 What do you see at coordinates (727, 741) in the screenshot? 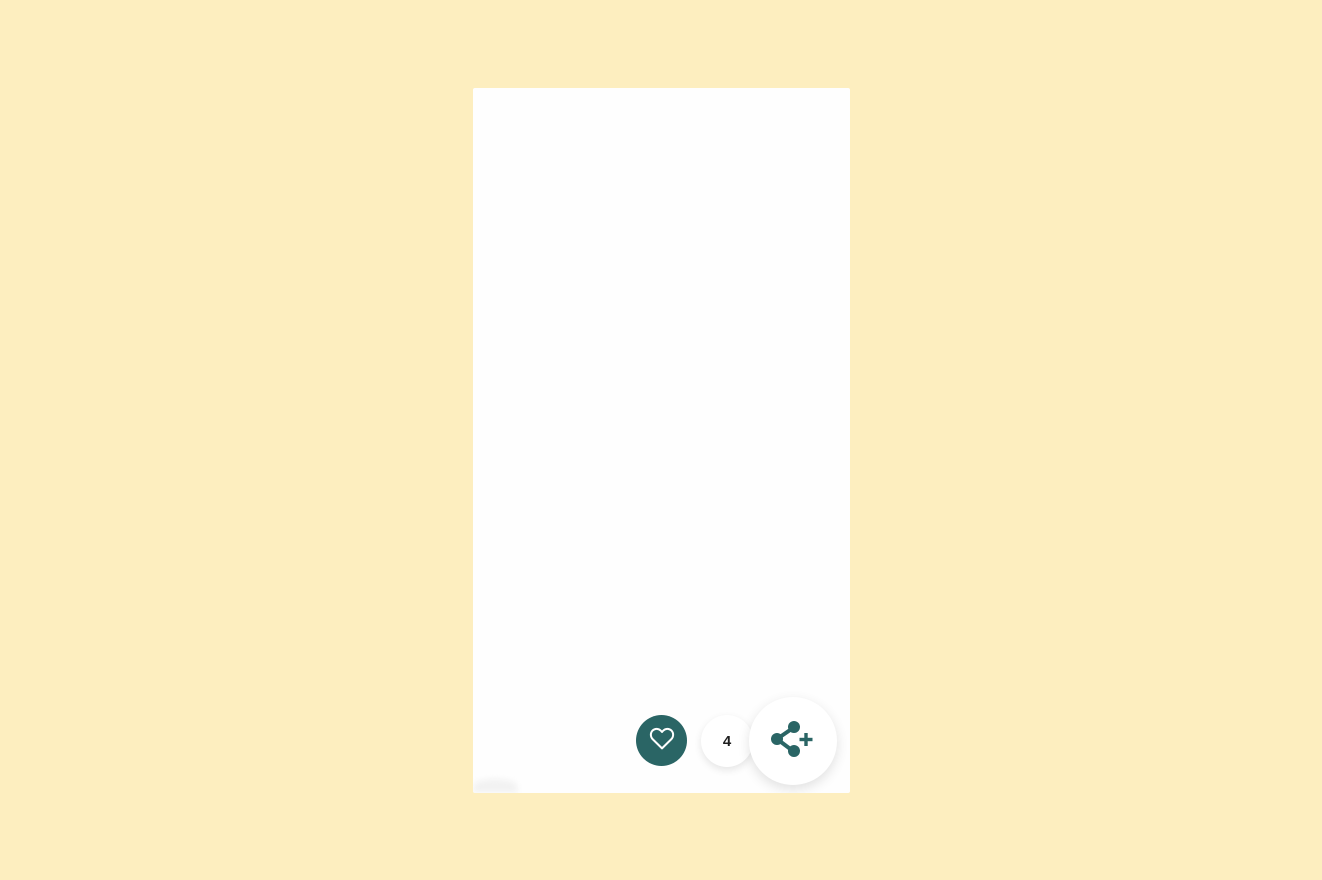
I see `like-count: 4` at bounding box center [727, 741].